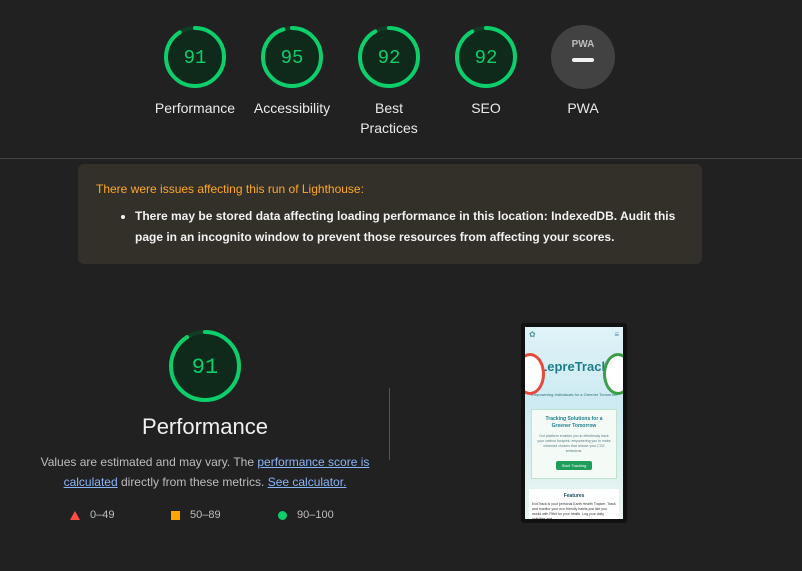  What do you see at coordinates (574, 334) in the screenshot?
I see `screenshot-topbar: ✿ ≡` at bounding box center [574, 334].